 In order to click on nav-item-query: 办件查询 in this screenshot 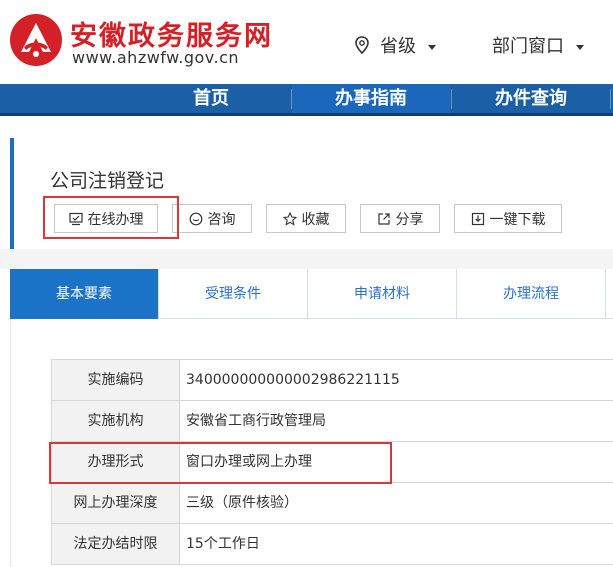, I will do `click(531, 98)`.